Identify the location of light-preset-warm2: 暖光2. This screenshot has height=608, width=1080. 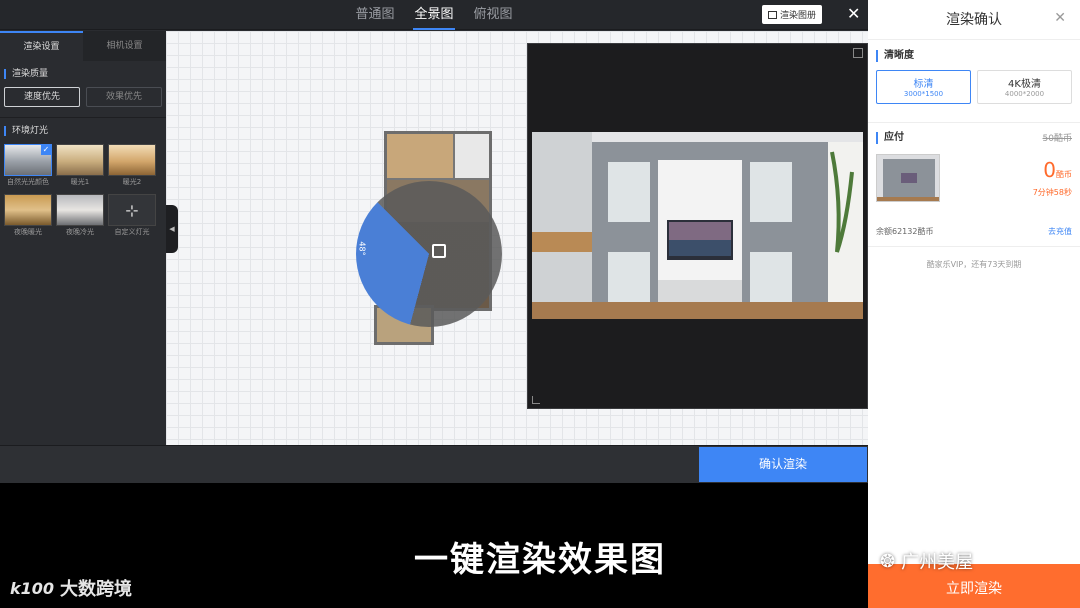
(132, 166).